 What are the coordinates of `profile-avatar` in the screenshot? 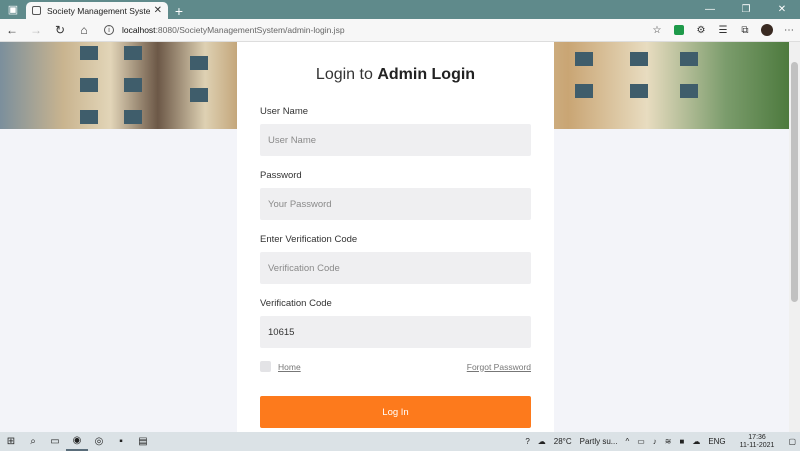 It's located at (767, 30).